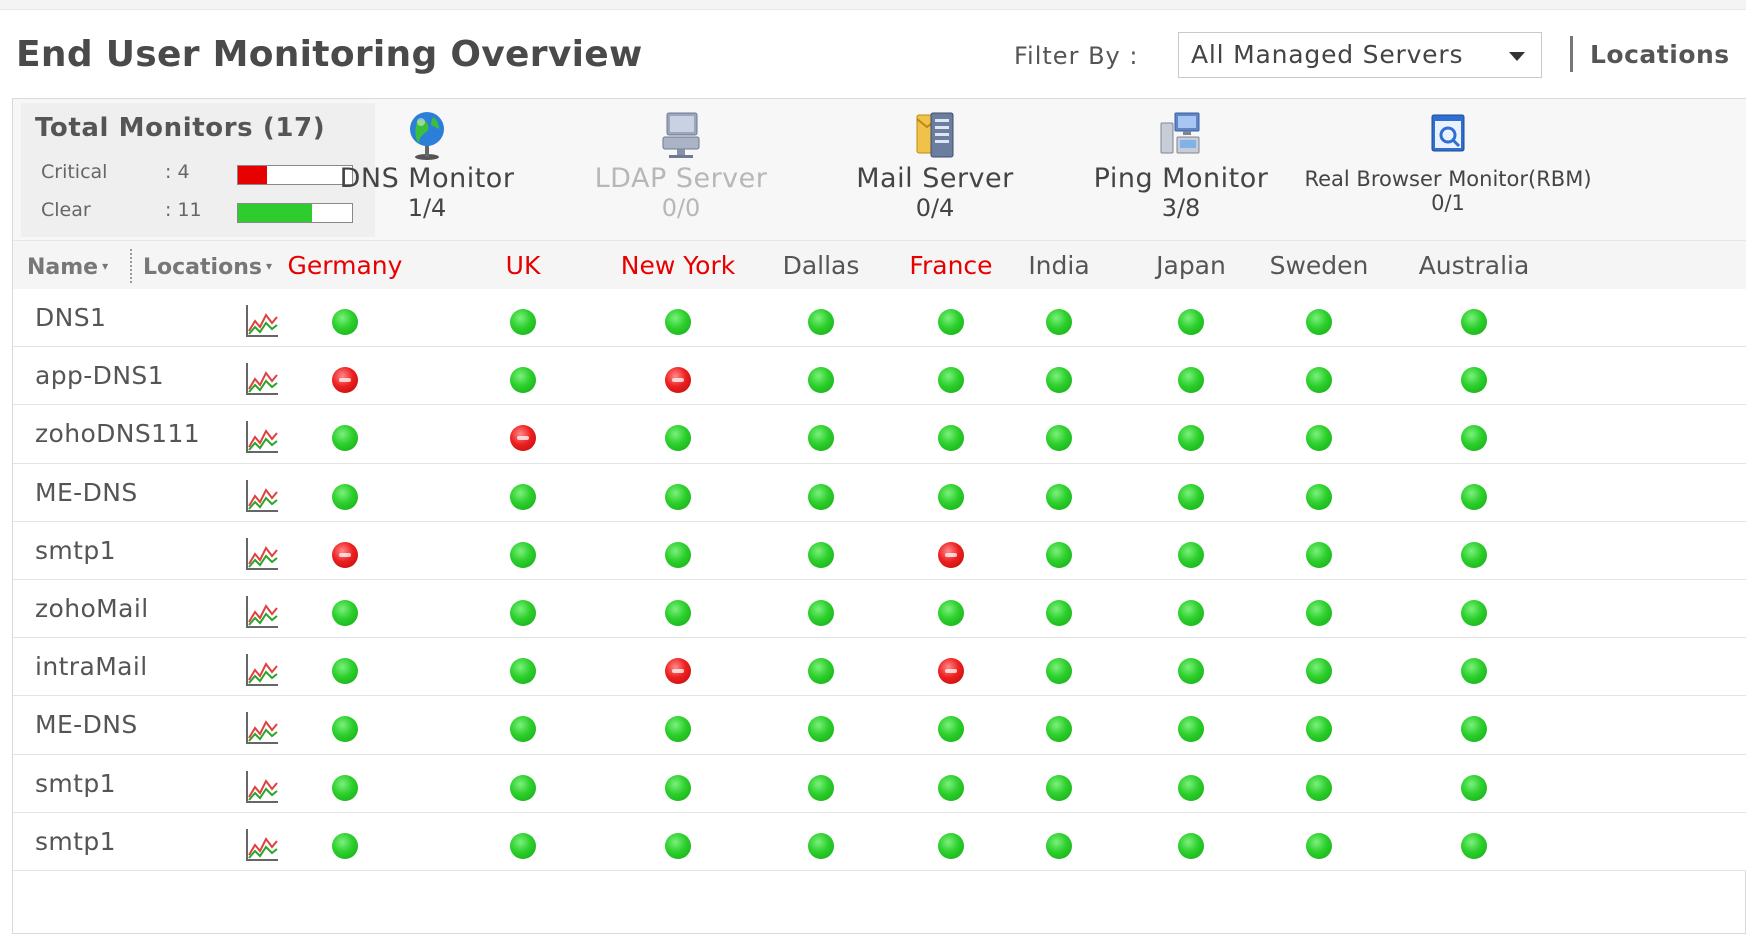 The width and height of the screenshot is (1746, 945). What do you see at coordinates (1181, 165) in the screenshot?
I see `monitor-type-ping: Ping Monitor 3/8` at bounding box center [1181, 165].